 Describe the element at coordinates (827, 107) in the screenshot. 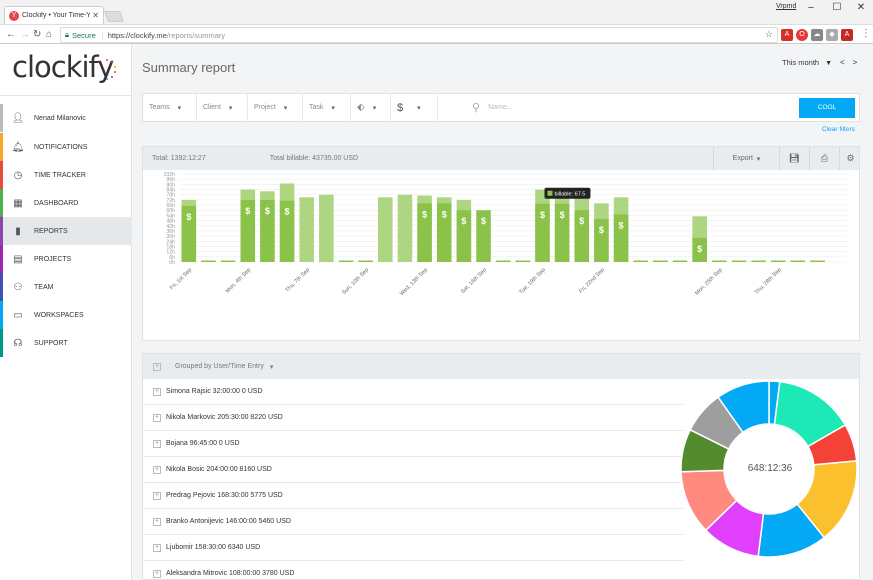

I see `apply-filter-button: COOL` at that location.